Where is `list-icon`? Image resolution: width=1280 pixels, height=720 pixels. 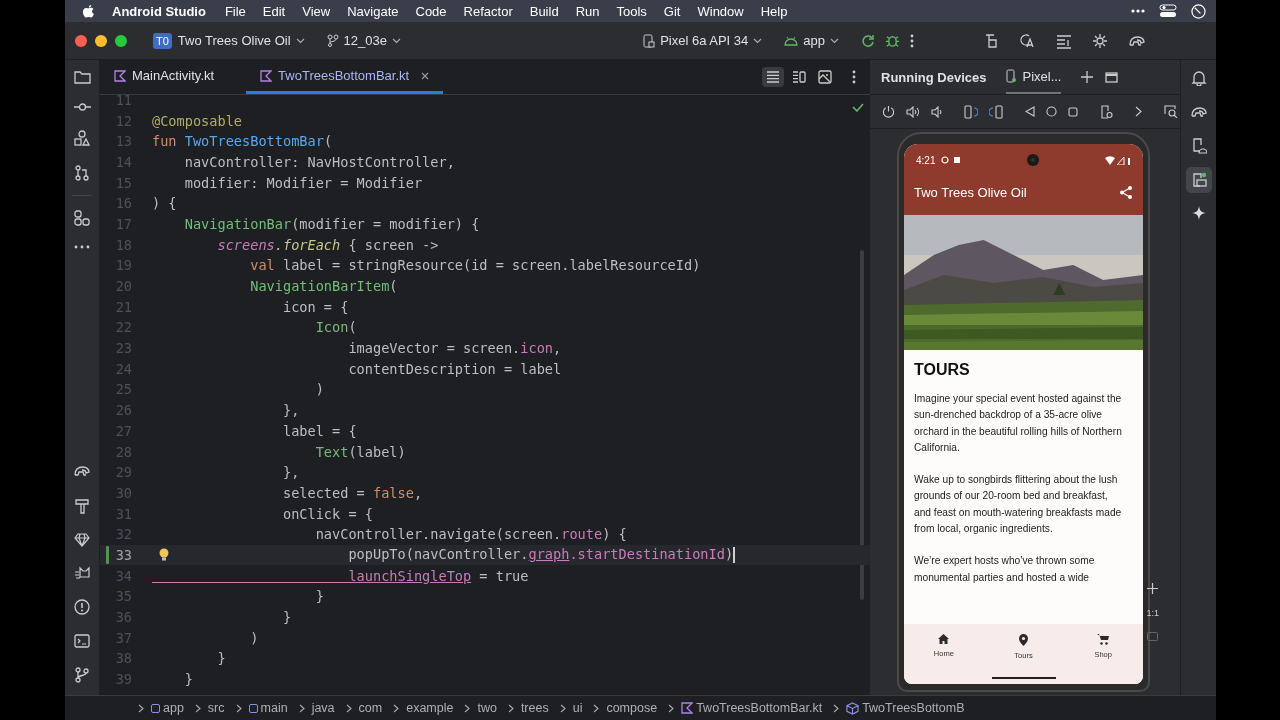 list-icon is located at coordinates (1064, 40).